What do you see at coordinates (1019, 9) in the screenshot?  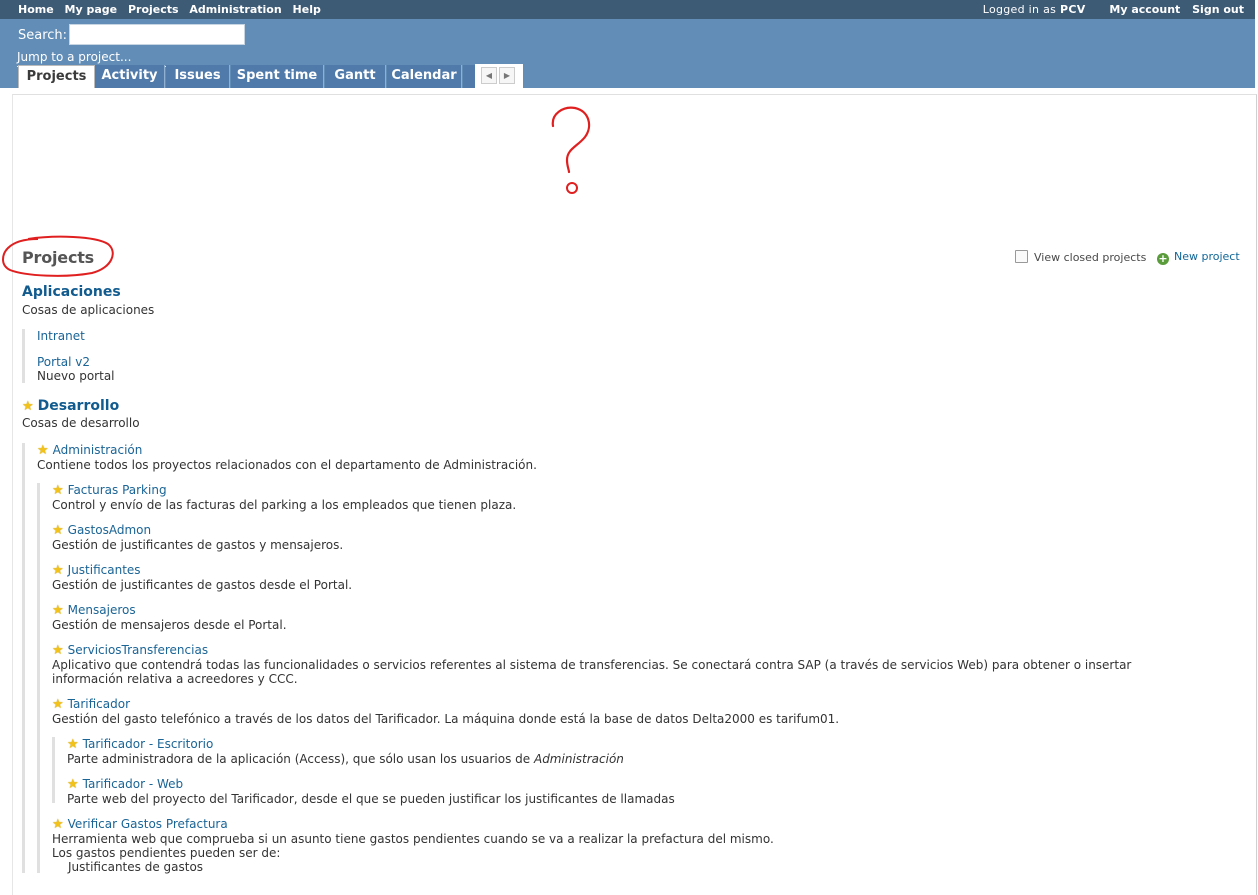 I see `logged-in-prefix: Logged in as` at bounding box center [1019, 9].